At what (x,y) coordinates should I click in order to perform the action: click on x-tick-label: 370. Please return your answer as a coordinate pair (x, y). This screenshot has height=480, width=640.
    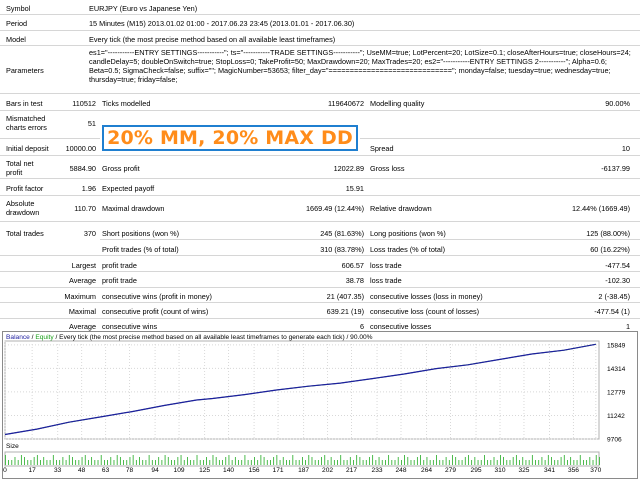
    Looking at the image, I should click on (595, 470).